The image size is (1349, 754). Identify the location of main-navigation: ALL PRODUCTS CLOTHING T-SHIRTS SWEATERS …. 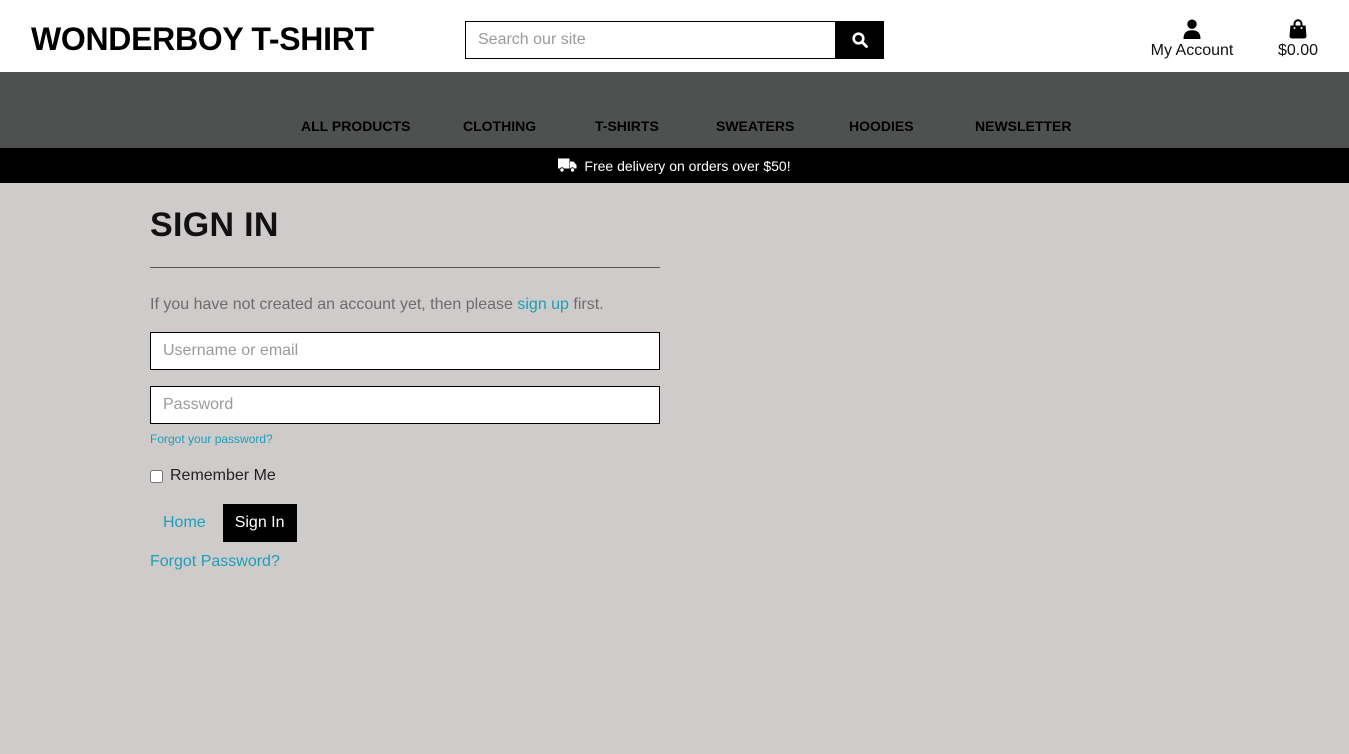
(674, 110).